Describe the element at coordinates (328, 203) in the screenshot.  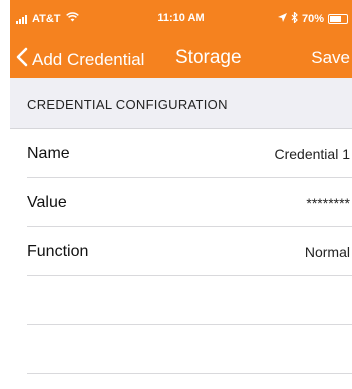
I see `row-value: ********` at that location.